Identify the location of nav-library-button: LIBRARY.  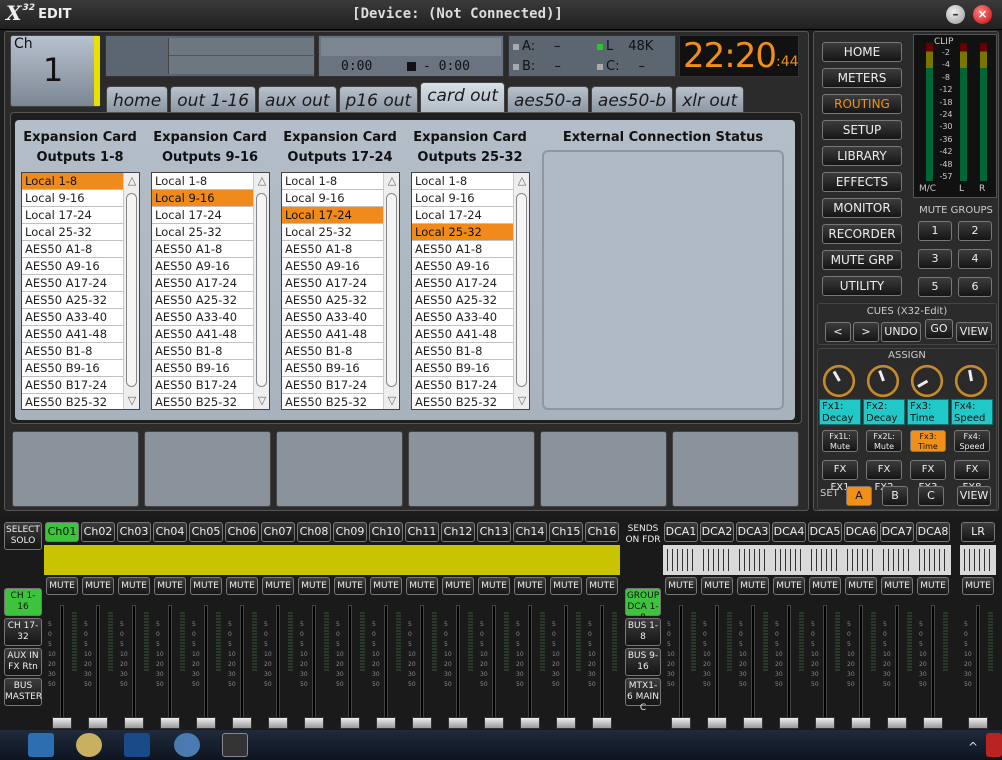
(862, 156).